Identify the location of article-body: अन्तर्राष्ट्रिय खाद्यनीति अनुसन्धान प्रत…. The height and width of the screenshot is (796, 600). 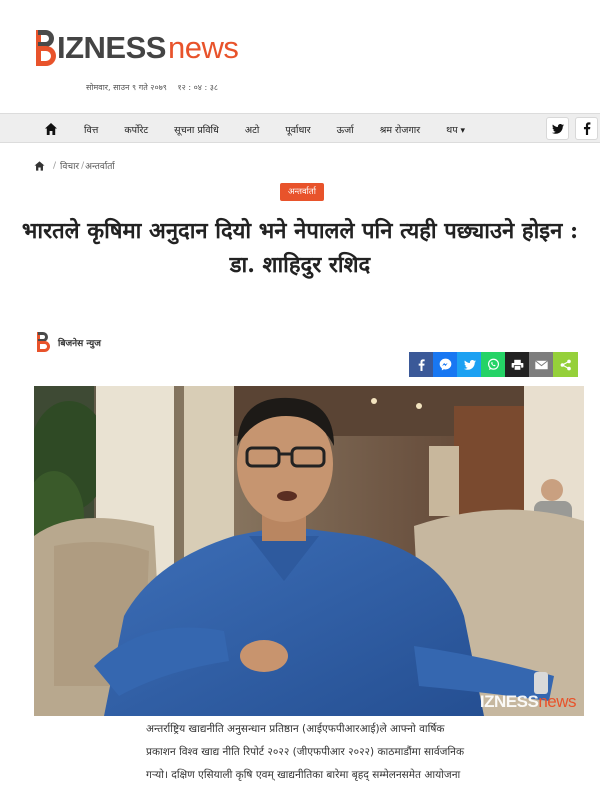
(365, 752).